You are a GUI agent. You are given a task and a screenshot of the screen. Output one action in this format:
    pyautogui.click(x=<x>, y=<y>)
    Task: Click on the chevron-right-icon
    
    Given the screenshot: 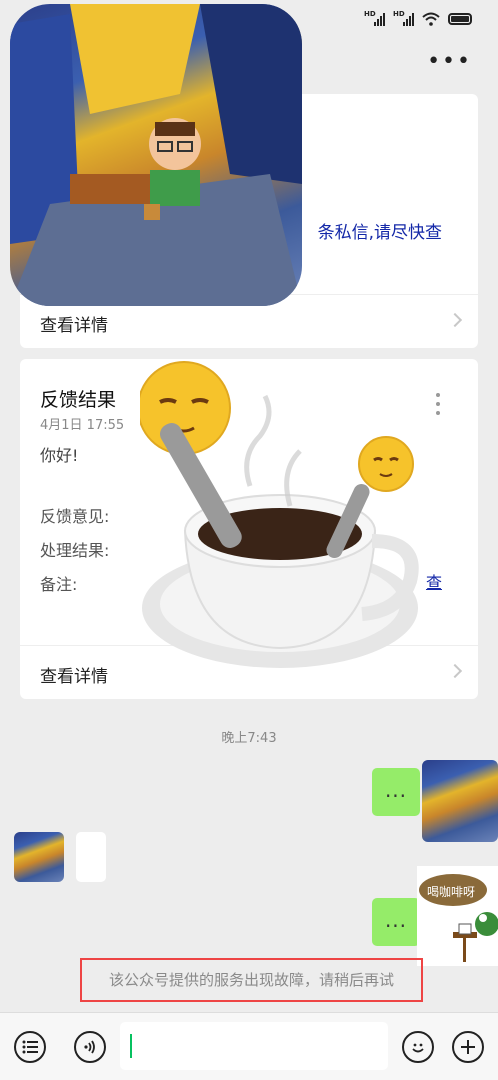 What is the action you would take?
    pyautogui.click(x=455, y=320)
    